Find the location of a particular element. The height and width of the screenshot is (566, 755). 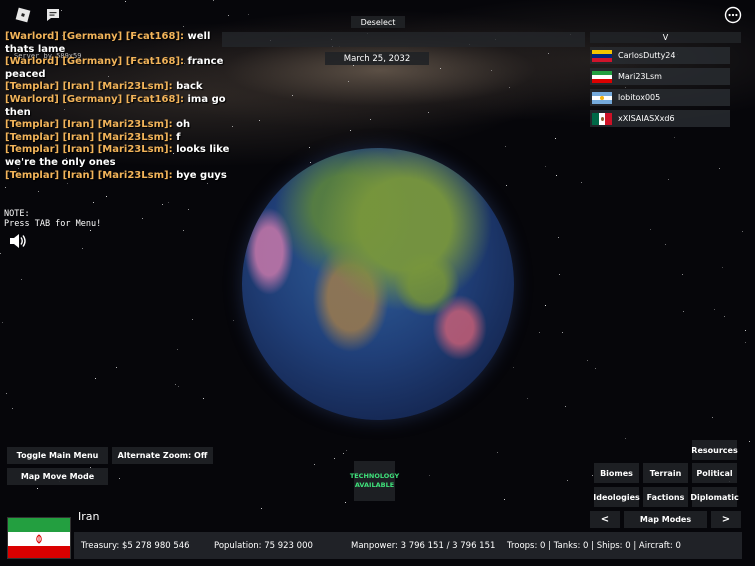

note-text: Press TAB for Menu! is located at coordinates (53, 224).